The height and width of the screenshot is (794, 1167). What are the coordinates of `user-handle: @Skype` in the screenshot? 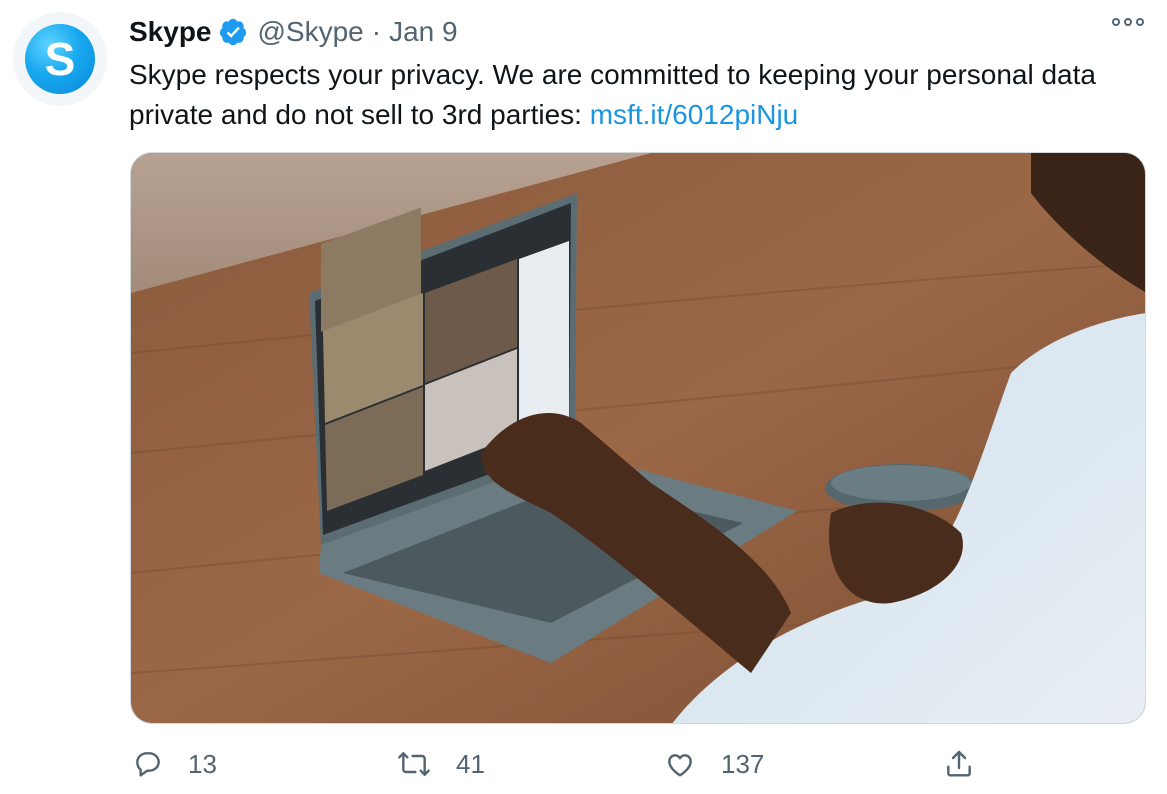 It's located at (311, 32).